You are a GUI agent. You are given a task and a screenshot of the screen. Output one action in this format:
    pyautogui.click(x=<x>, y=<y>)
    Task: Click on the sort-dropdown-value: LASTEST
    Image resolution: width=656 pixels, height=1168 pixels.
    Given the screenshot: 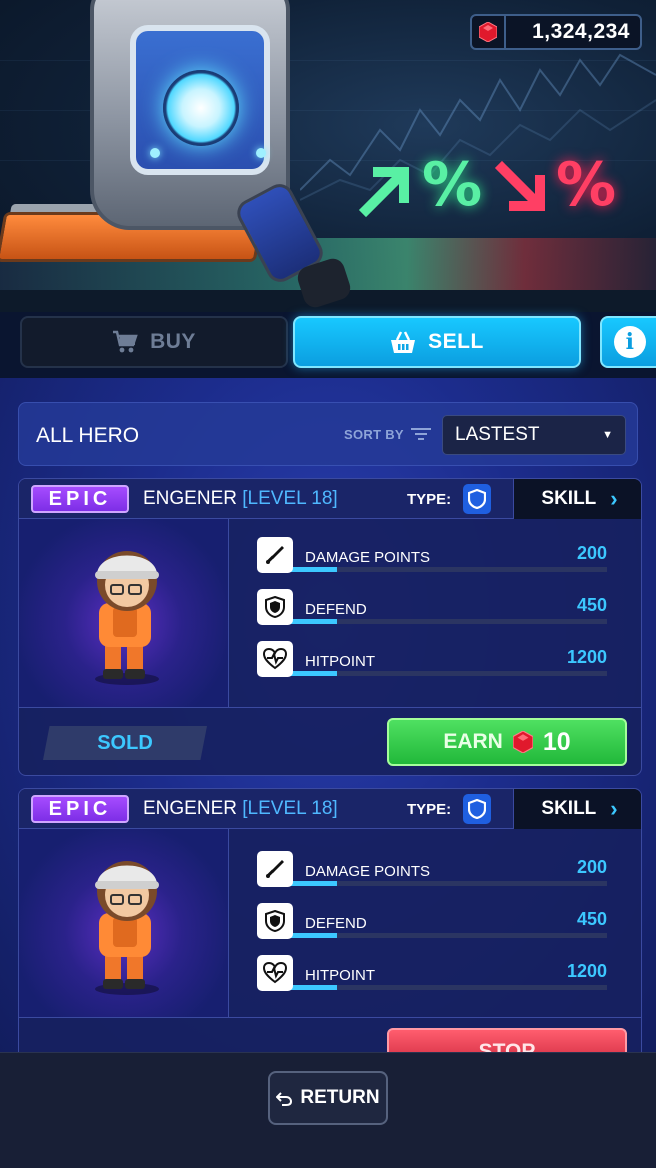 What is the action you would take?
    pyautogui.click(x=497, y=434)
    